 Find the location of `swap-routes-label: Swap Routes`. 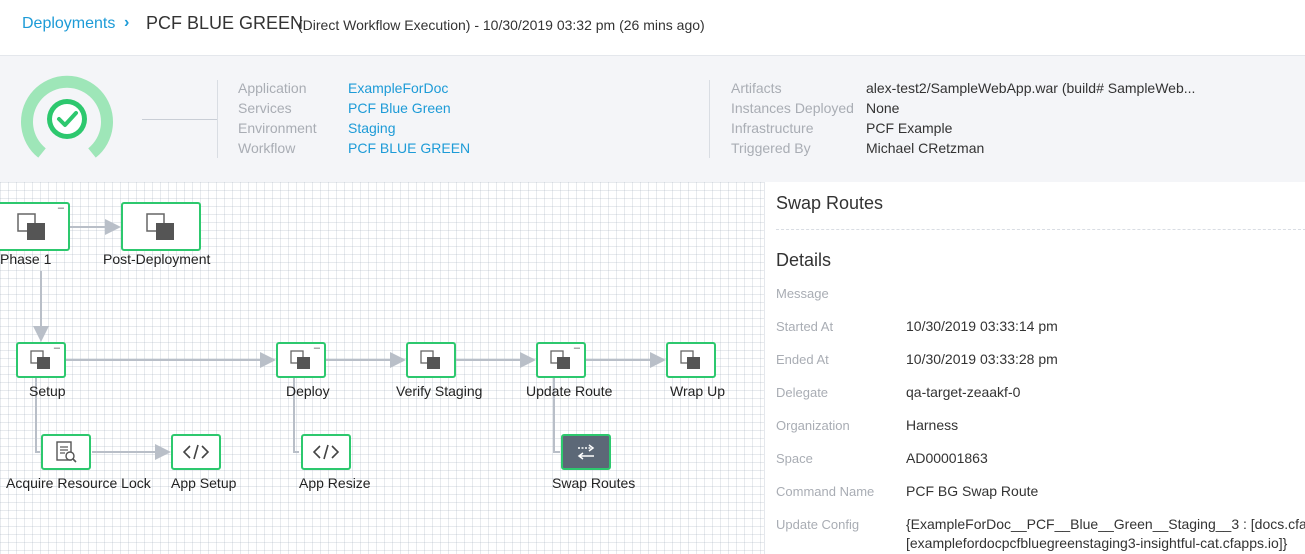

swap-routes-label: Swap Routes is located at coordinates (594, 483).